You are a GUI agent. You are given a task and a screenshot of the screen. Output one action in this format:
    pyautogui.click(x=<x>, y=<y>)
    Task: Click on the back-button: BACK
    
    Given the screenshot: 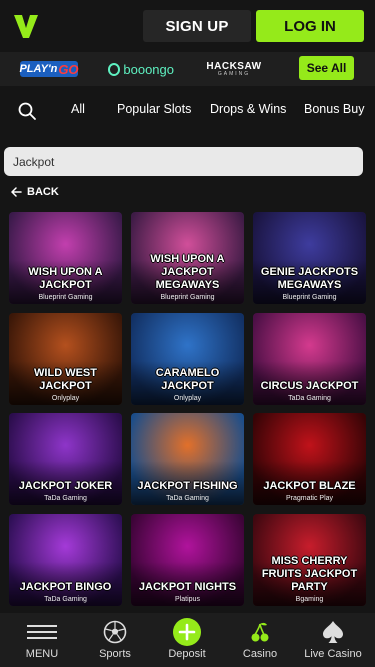 What is the action you would take?
    pyautogui.click(x=35, y=192)
    